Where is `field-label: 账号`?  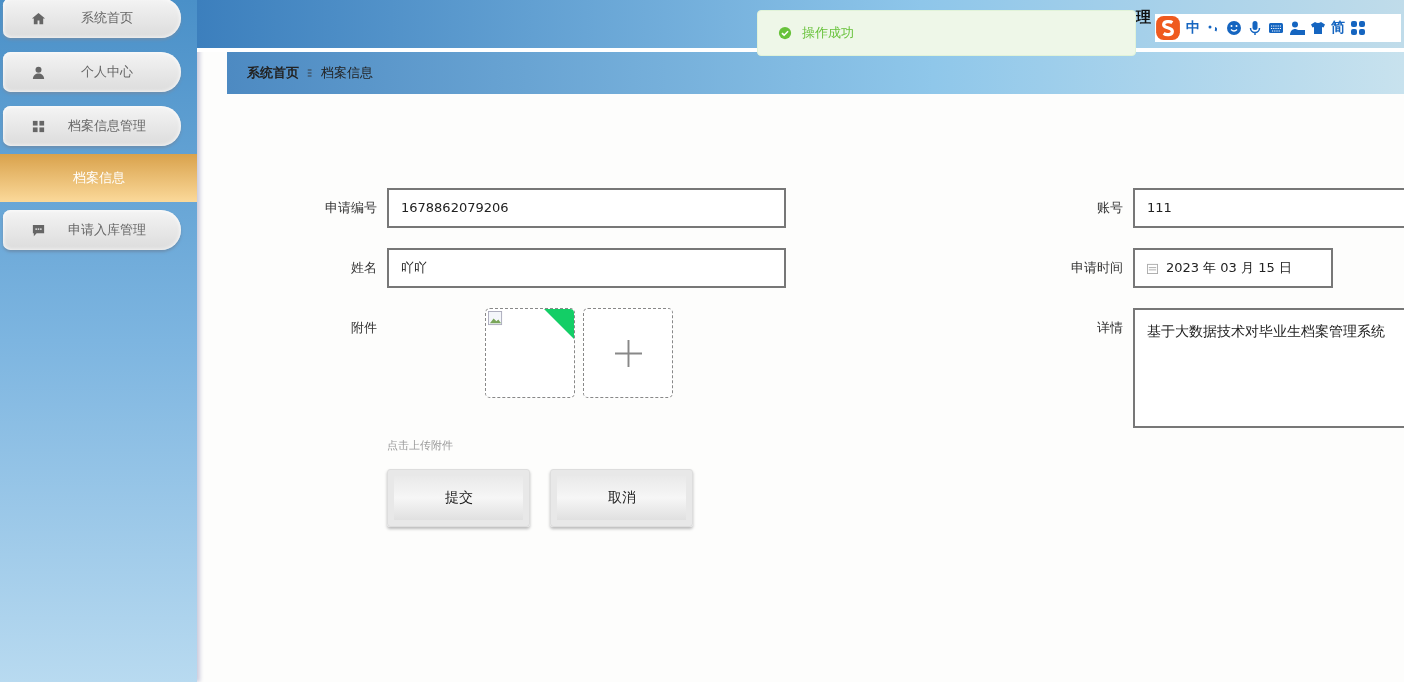 field-label: 账号 is located at coordinates (1109, 208).